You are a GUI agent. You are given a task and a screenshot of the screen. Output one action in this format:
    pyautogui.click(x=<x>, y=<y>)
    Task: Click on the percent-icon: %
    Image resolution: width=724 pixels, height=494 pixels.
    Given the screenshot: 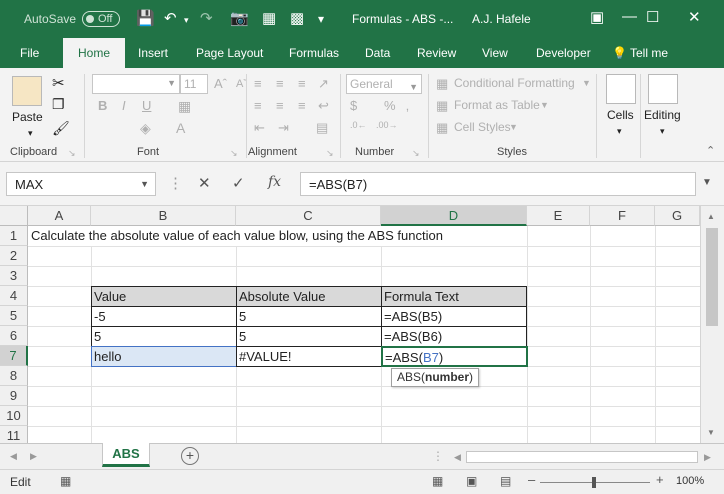 What is the action you would take?
    pyautogui.click(x=390, y=105)
    